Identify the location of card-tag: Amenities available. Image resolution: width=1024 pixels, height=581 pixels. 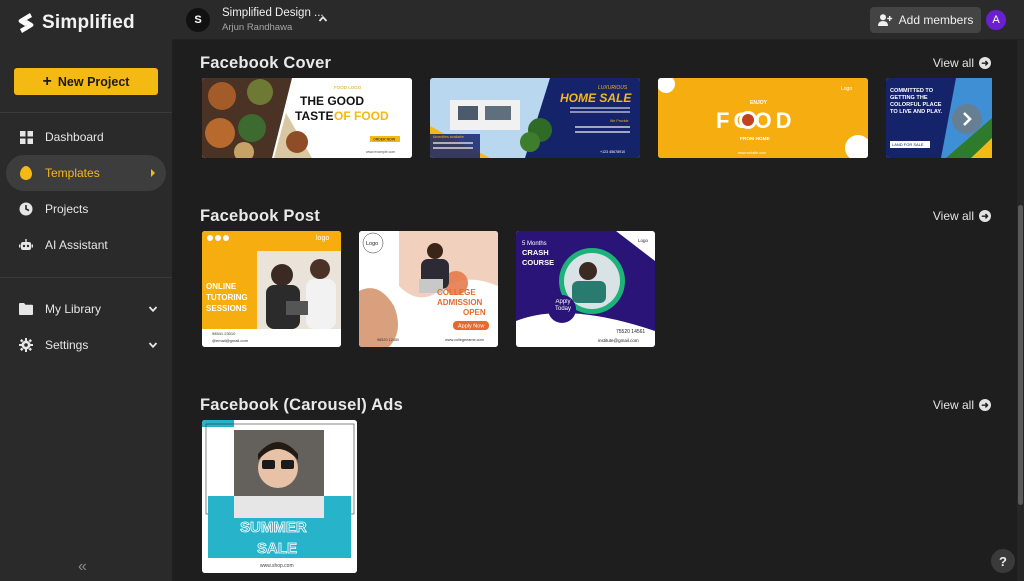
(448, 137).